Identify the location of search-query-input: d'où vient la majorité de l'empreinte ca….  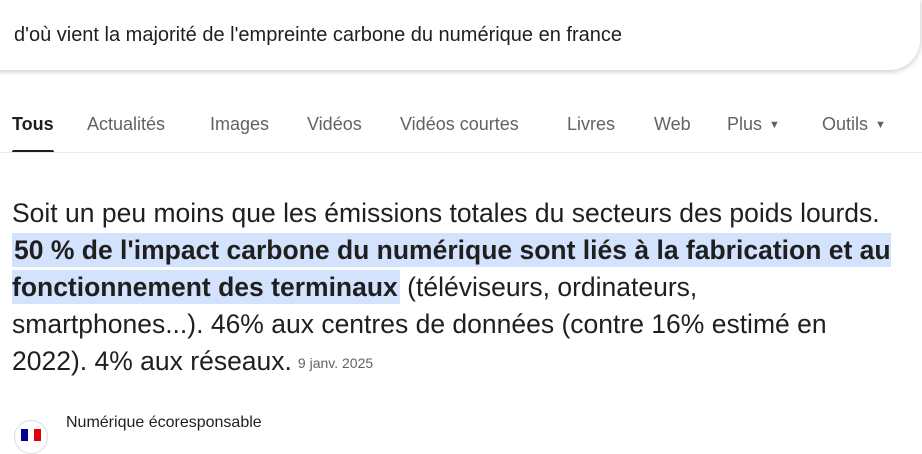
(318, 35).